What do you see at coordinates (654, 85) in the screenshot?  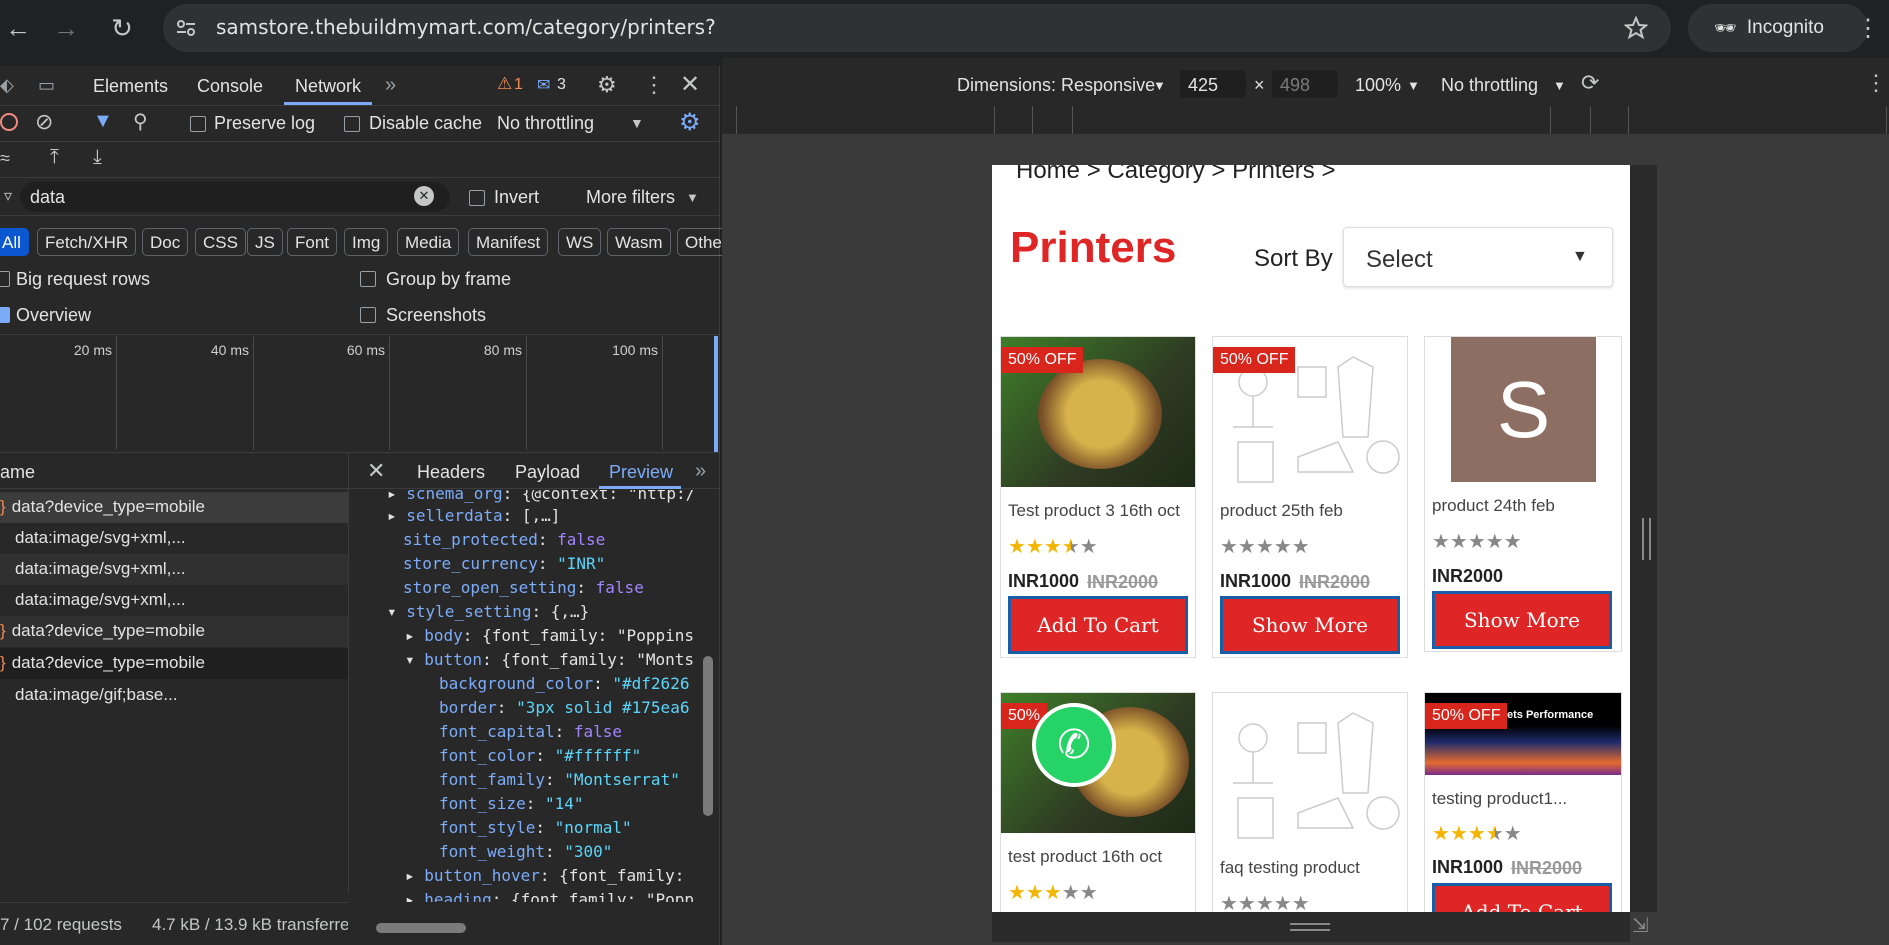 I see `kebab-menu-icon: ⋮` at bounding box center [654, 85].